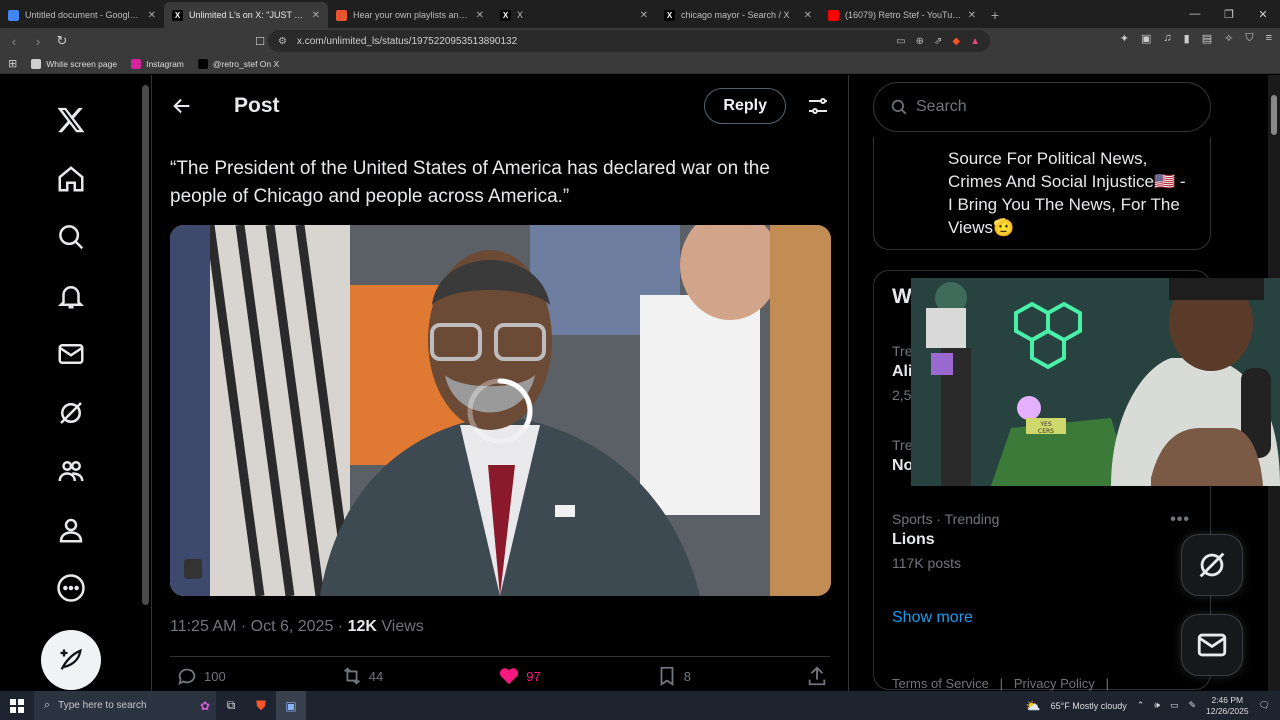 The height and width of the screenshot is (720, 1280). I want to click on browser-tab: Hear your own playlists and the play ✕, so click(410, 15).